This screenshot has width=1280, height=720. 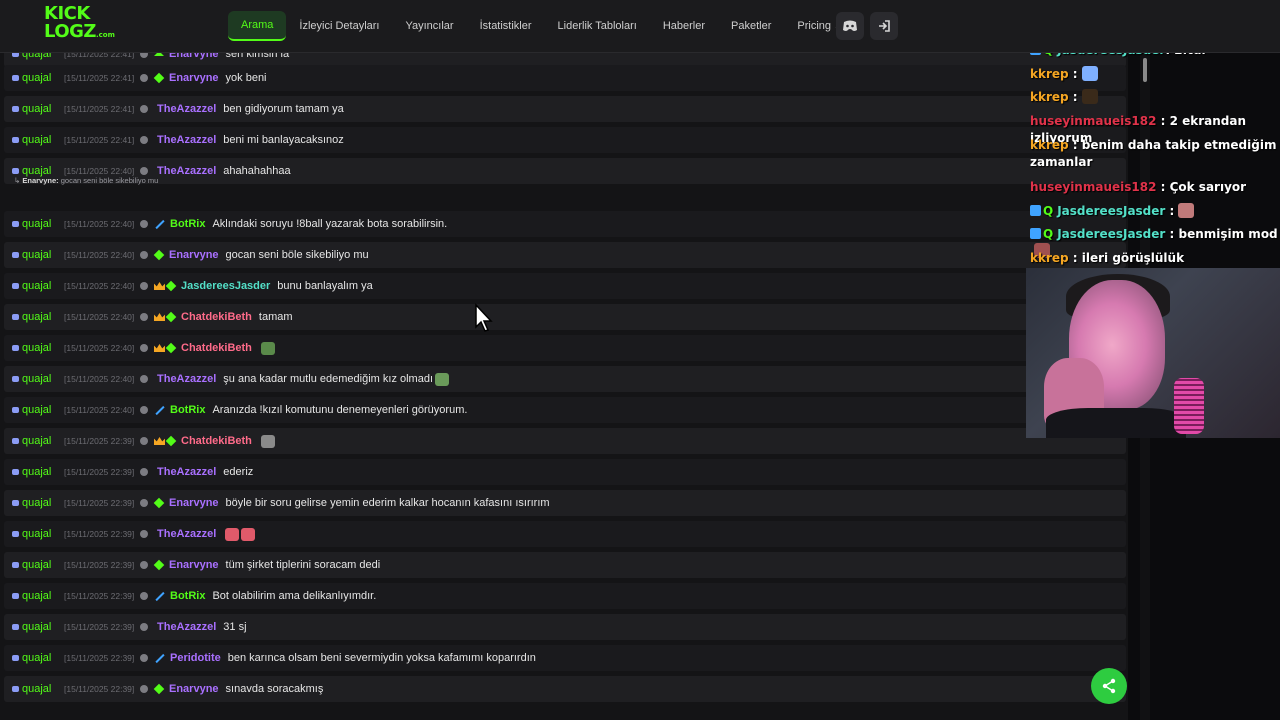 I want to click on nav-izleyici-detaylari: İzleyici Detayları, so click(x=339, y=26).